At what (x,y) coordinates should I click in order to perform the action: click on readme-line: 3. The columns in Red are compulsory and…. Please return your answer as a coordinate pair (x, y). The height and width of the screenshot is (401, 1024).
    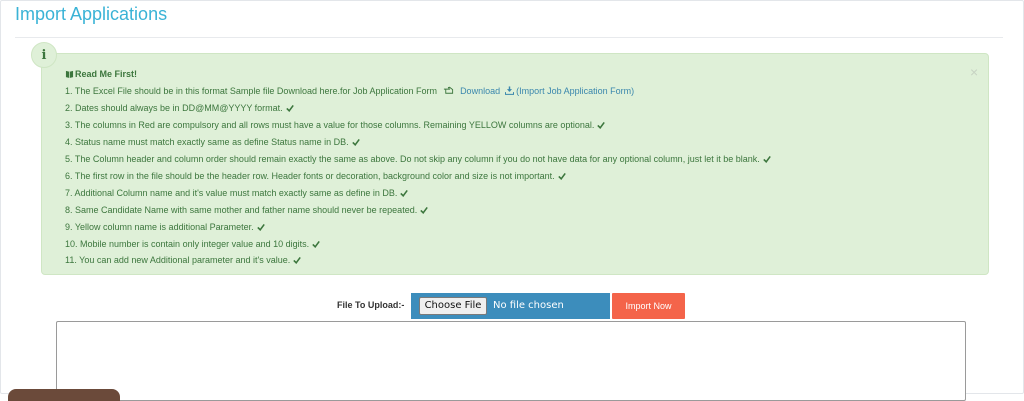
    Looking at the image, I should click on (505, 125).